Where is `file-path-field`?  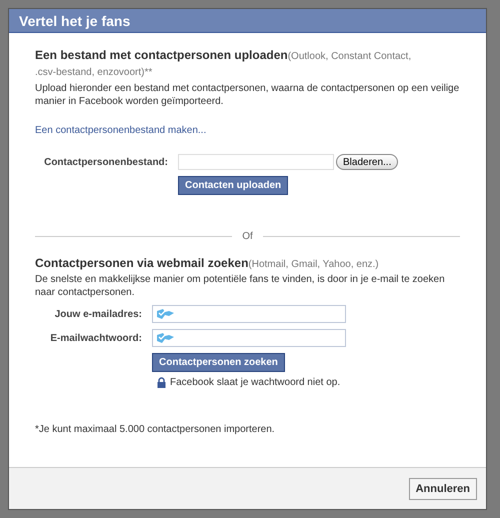
file-path-field is located at coordinates (256, 162).